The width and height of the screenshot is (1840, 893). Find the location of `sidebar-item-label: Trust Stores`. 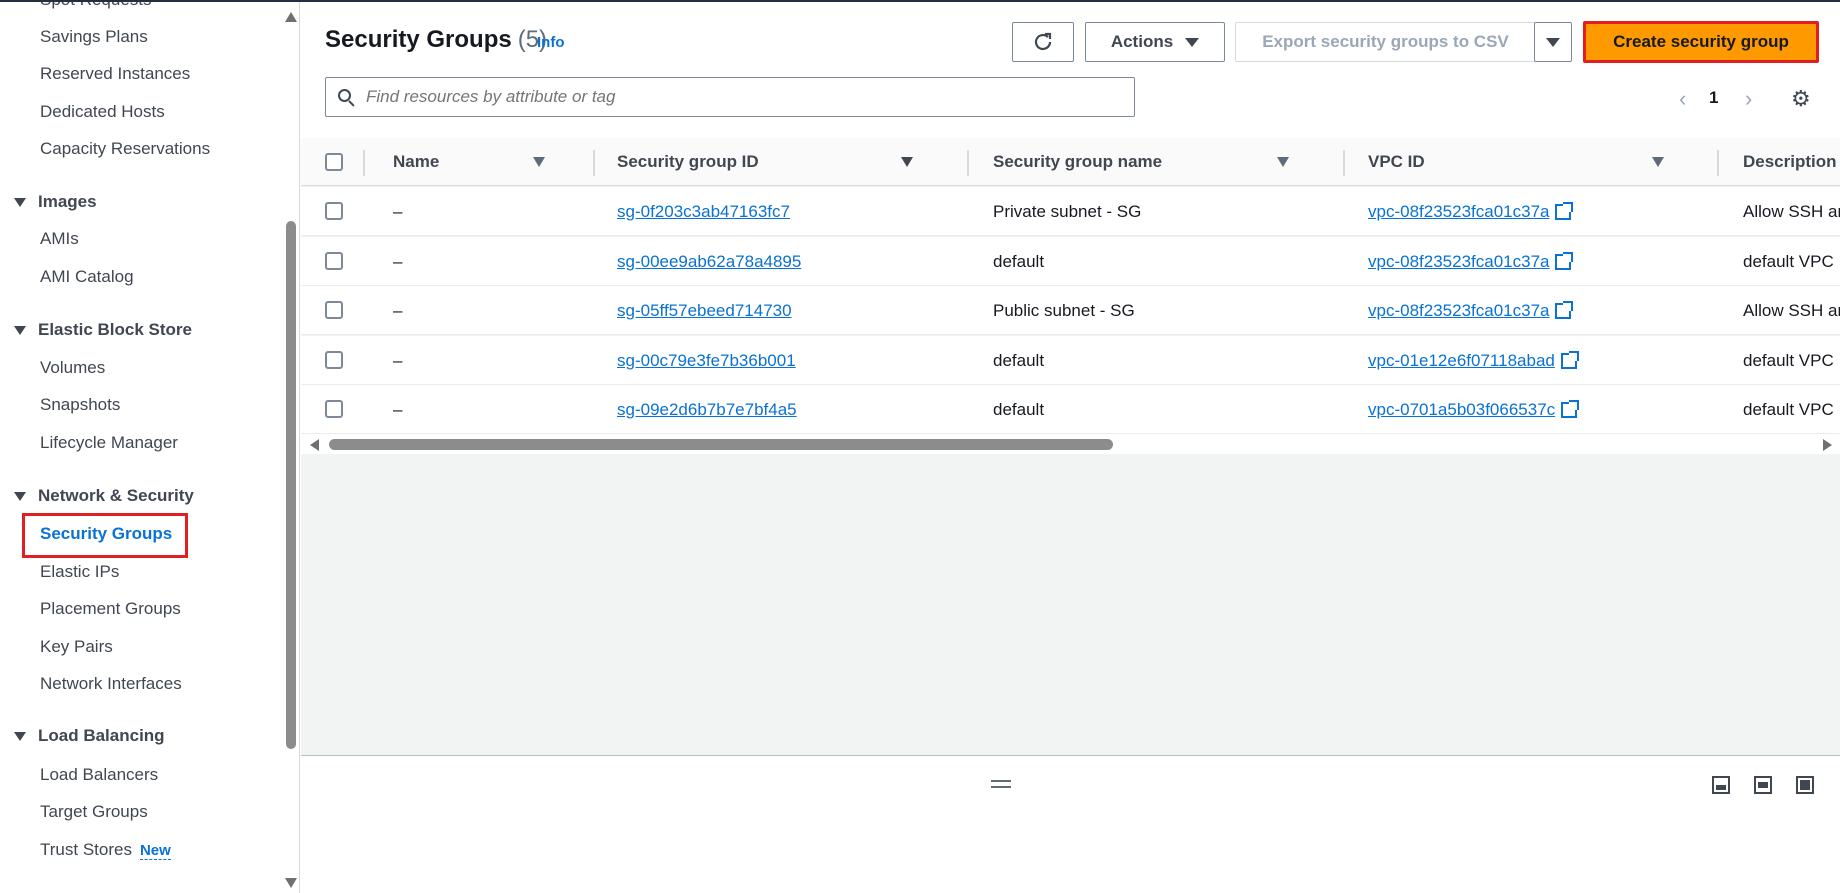

sidebar-item-label: Trust Stores is located at coordinates (86, 849).